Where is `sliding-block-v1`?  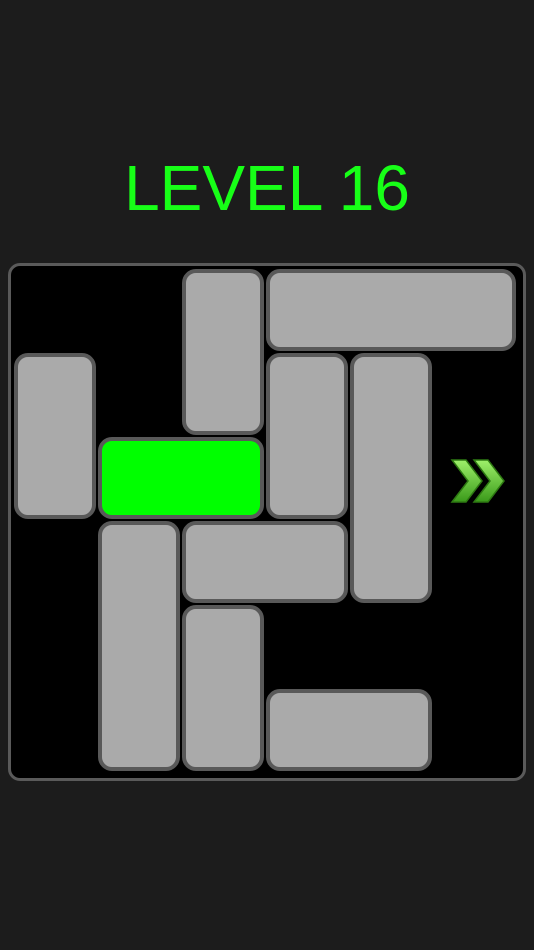 sliding-block-v1 is located at coordinates (223, 352).